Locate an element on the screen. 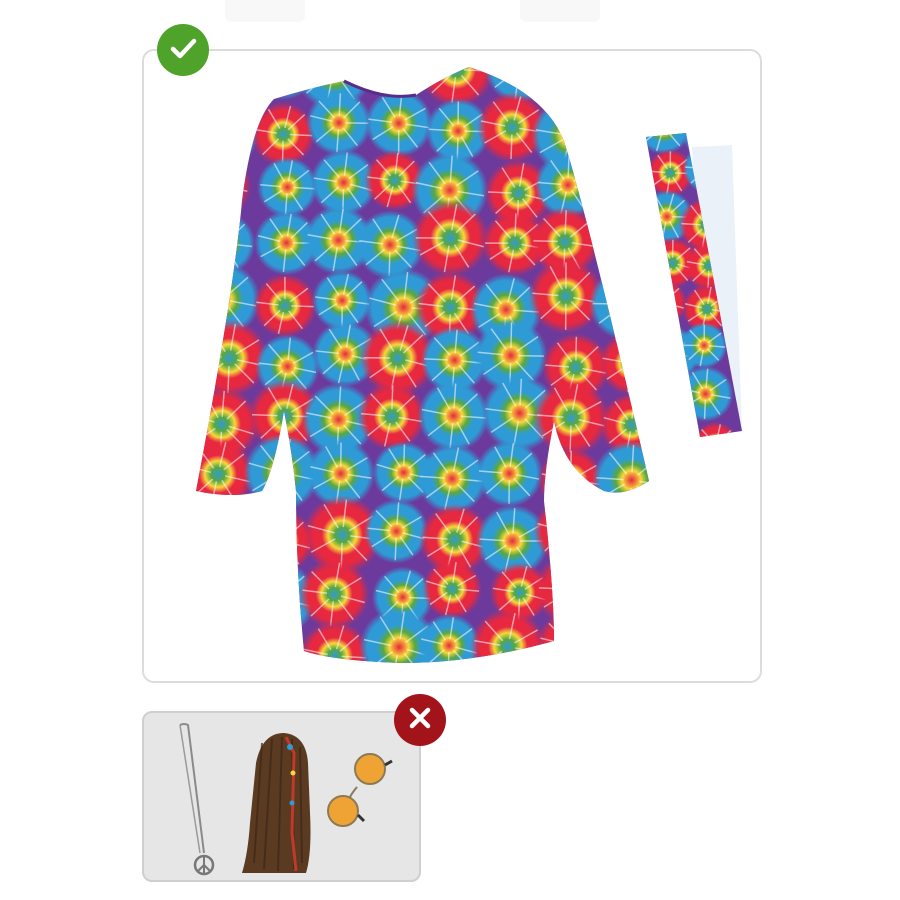 The image size is (900, 900). top-edge-shadow-right is located at coordinates (560, 11).